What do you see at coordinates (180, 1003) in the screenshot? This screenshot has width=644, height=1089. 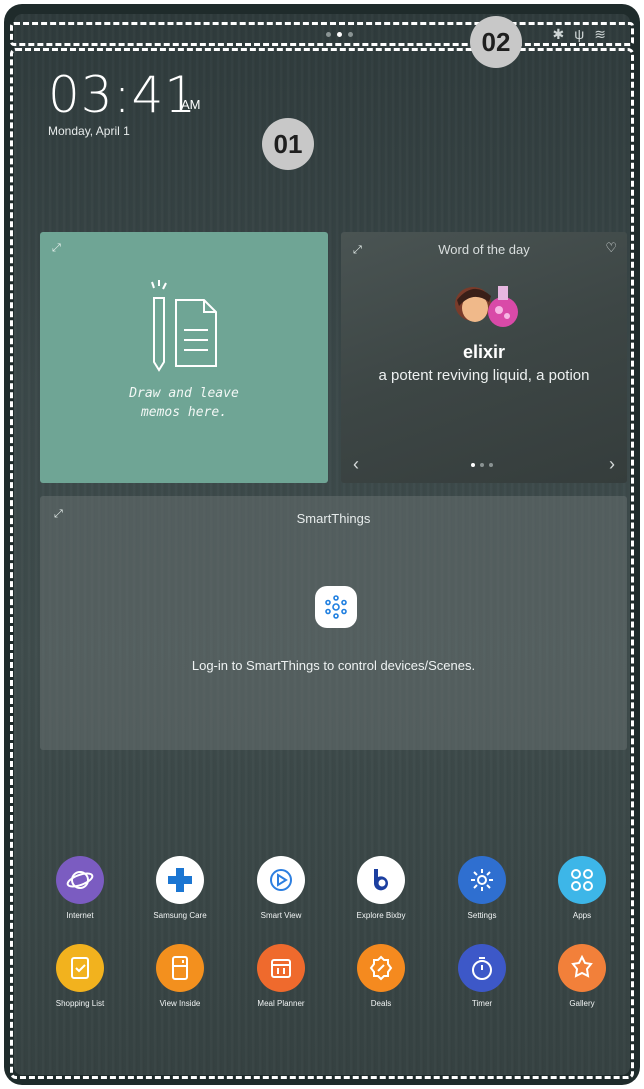 I see `app-label: View Inside` at bounding box center [180, 1003].